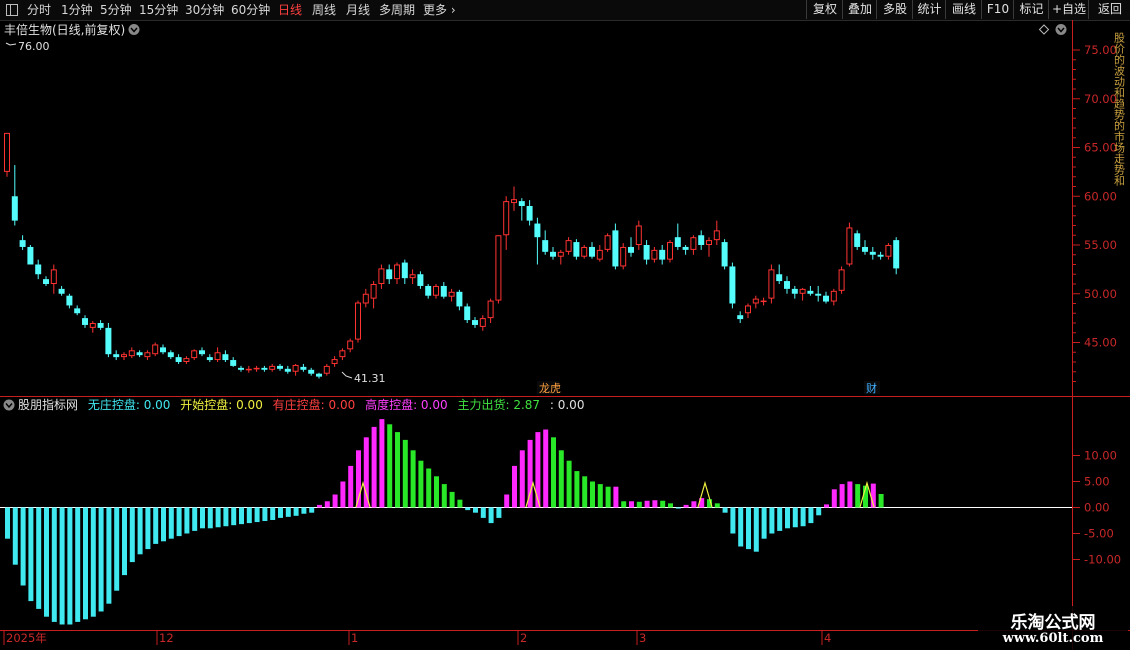 The image size is (1130, 650). I want to click on period-tab-6: 日线, so click(290, 10).